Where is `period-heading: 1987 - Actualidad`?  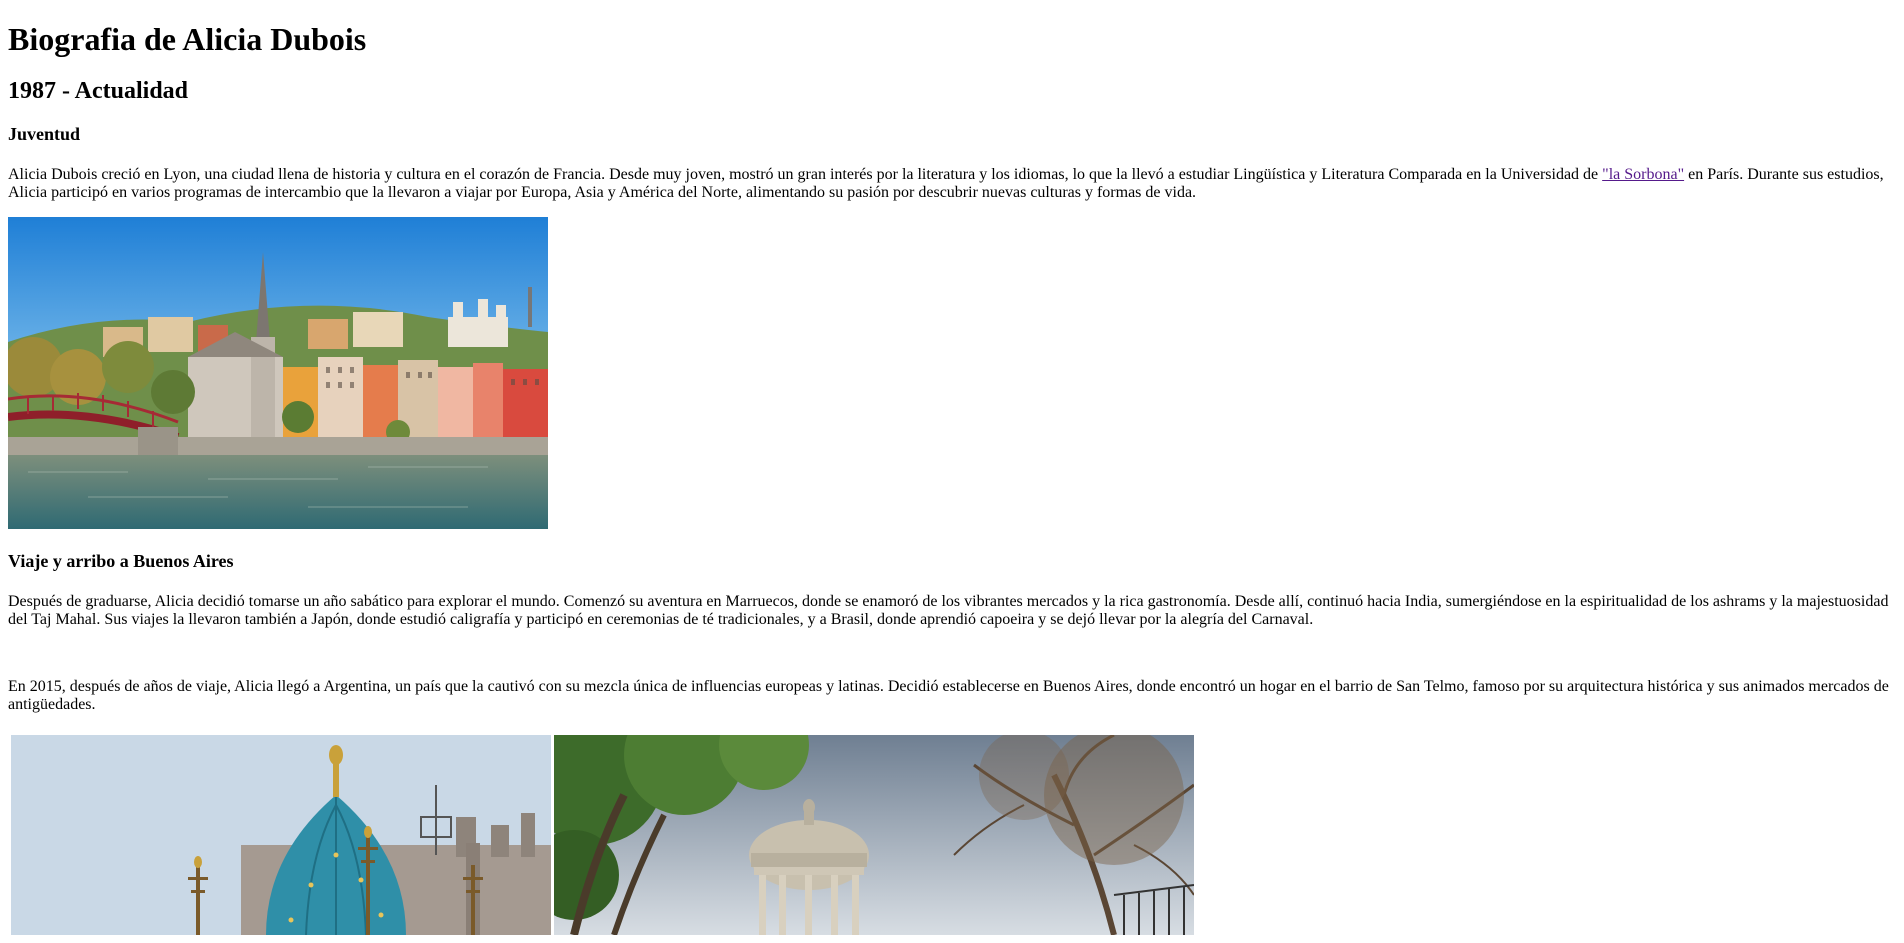 period-heading: 1987 - Actualidad is located at coordinates (98, 91).